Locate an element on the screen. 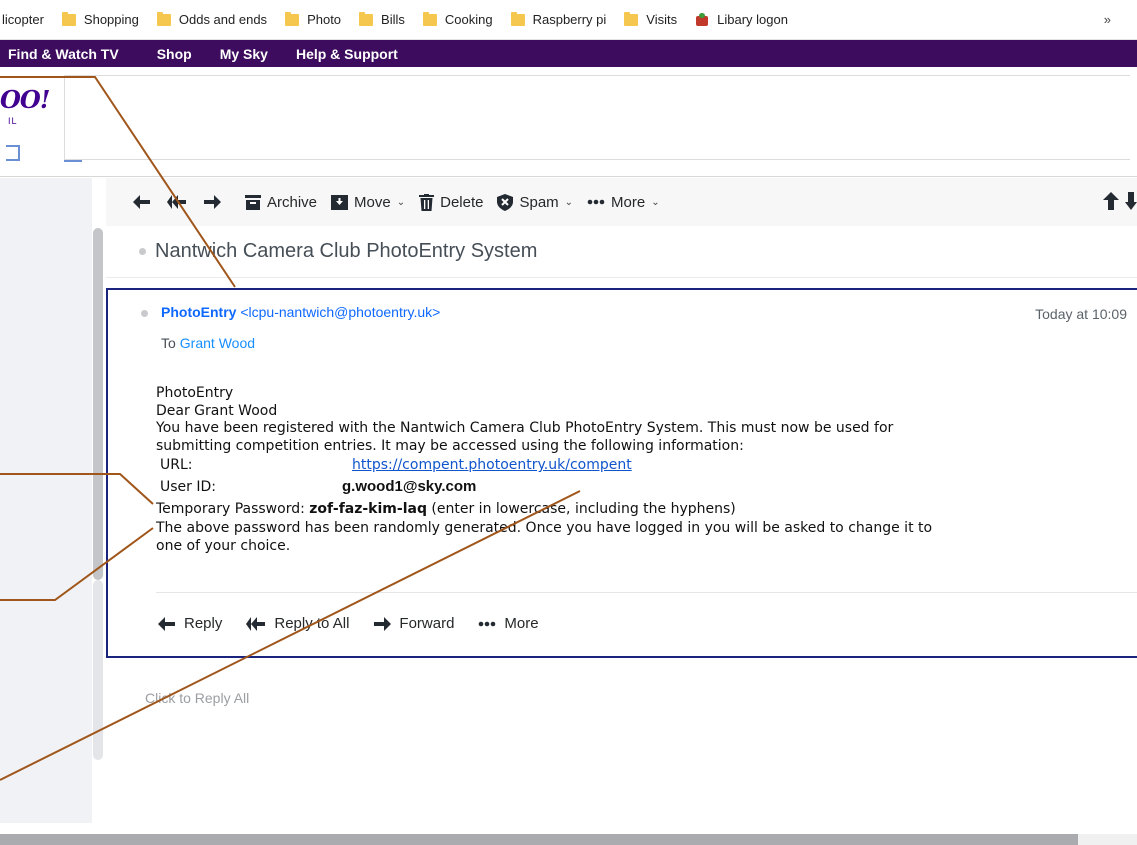 The height and width of the screenshot is (845, 1137). message-recipient: To Grant Wood is located at coordinates (208, 343).